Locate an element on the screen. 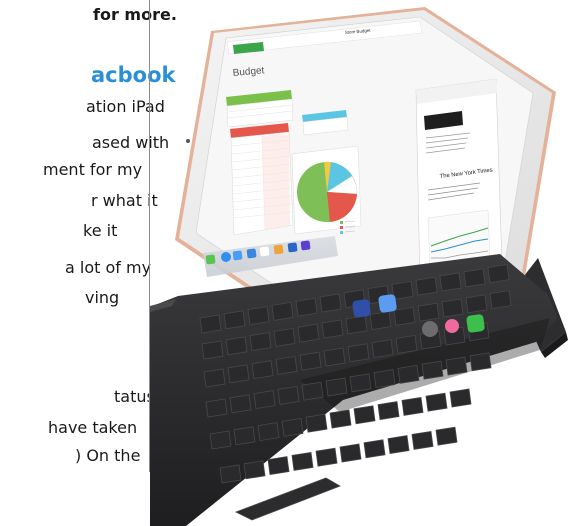  dock-icon-safari is located at coordinates (226, 257).